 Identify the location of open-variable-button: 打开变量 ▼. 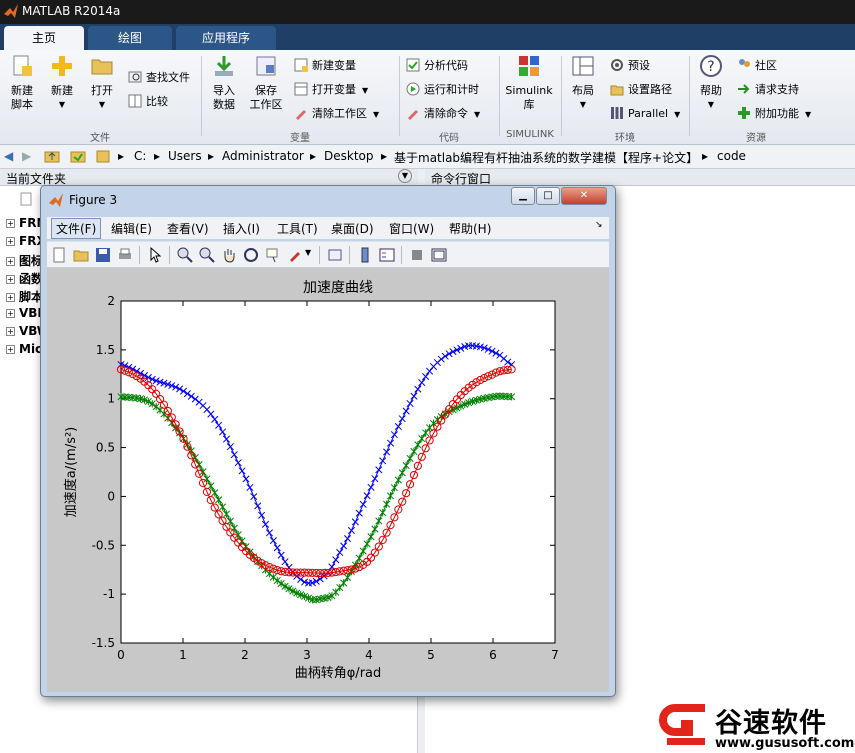
(331, 90).